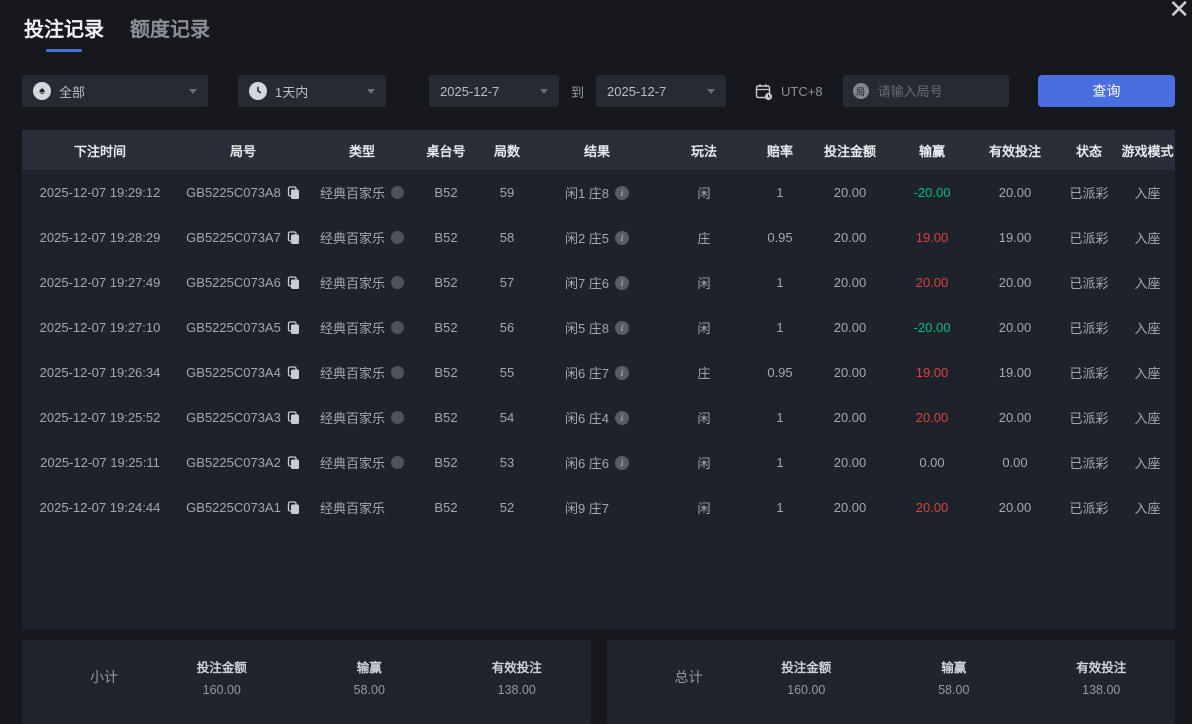  What do you see at coordinates (763, 91) in the screenshot?
I see `calendar-clock-icon` at bounding box center [763, 91].